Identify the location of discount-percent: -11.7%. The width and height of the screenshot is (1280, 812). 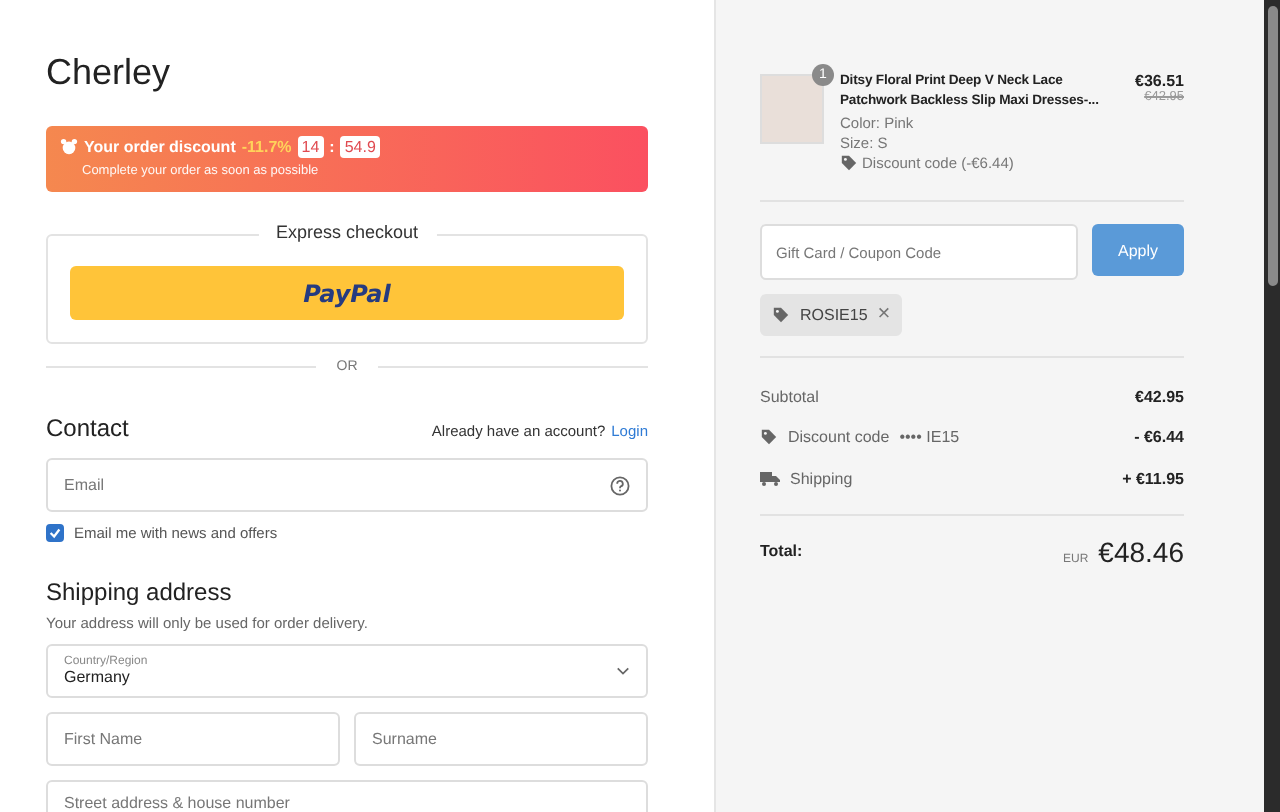
(266, 147).